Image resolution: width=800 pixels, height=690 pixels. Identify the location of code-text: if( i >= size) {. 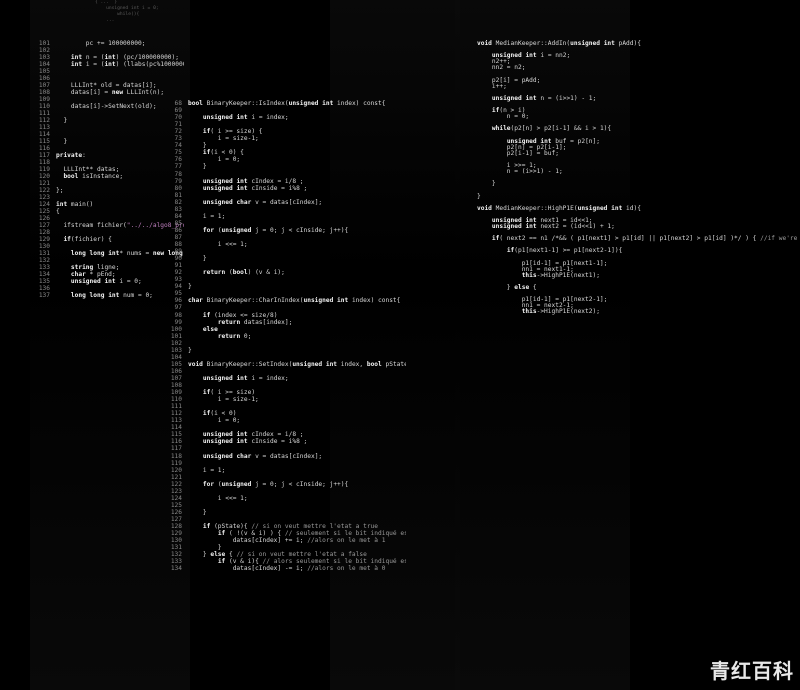
(232, 132).